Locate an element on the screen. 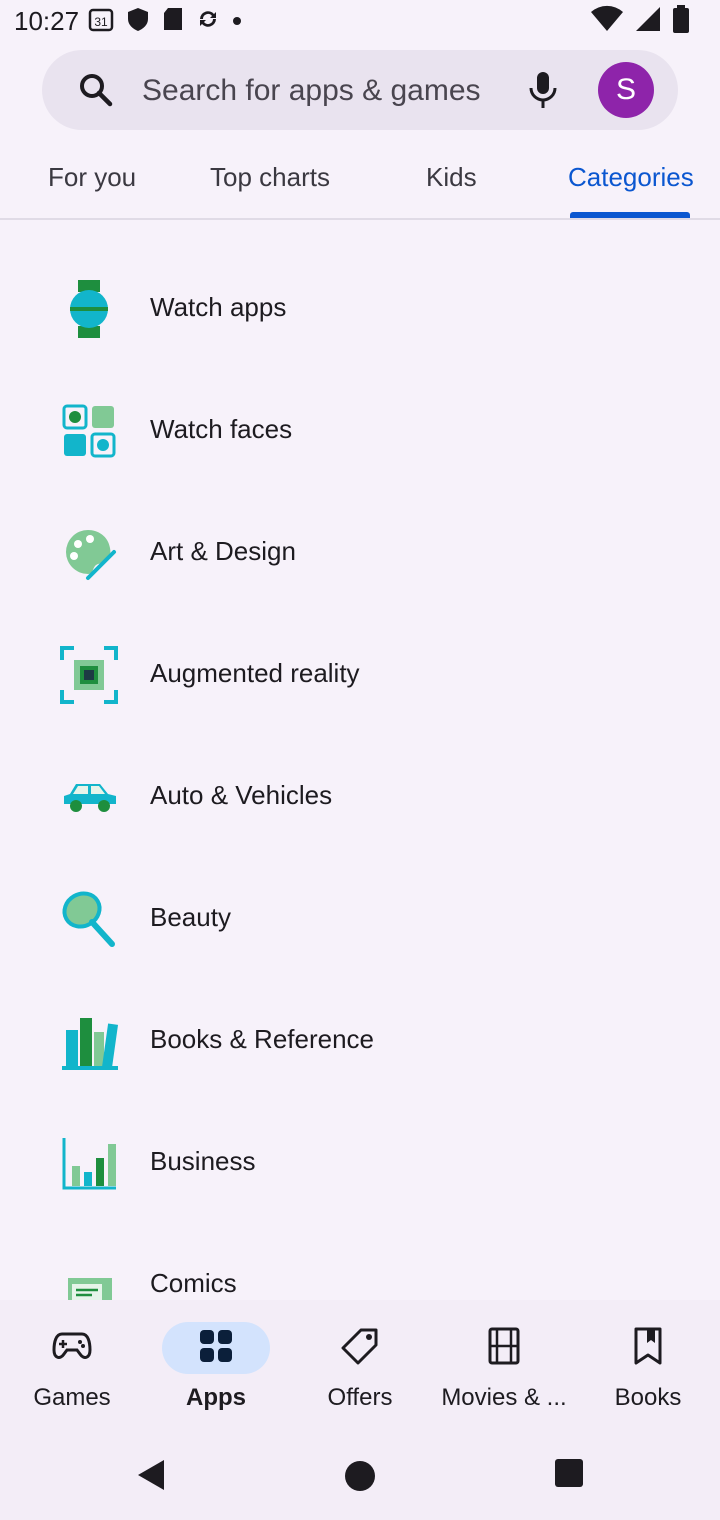 The width and height of the screenshot is (720, 1520). nav-offers: Offers is located at coordinates (360, 1364).